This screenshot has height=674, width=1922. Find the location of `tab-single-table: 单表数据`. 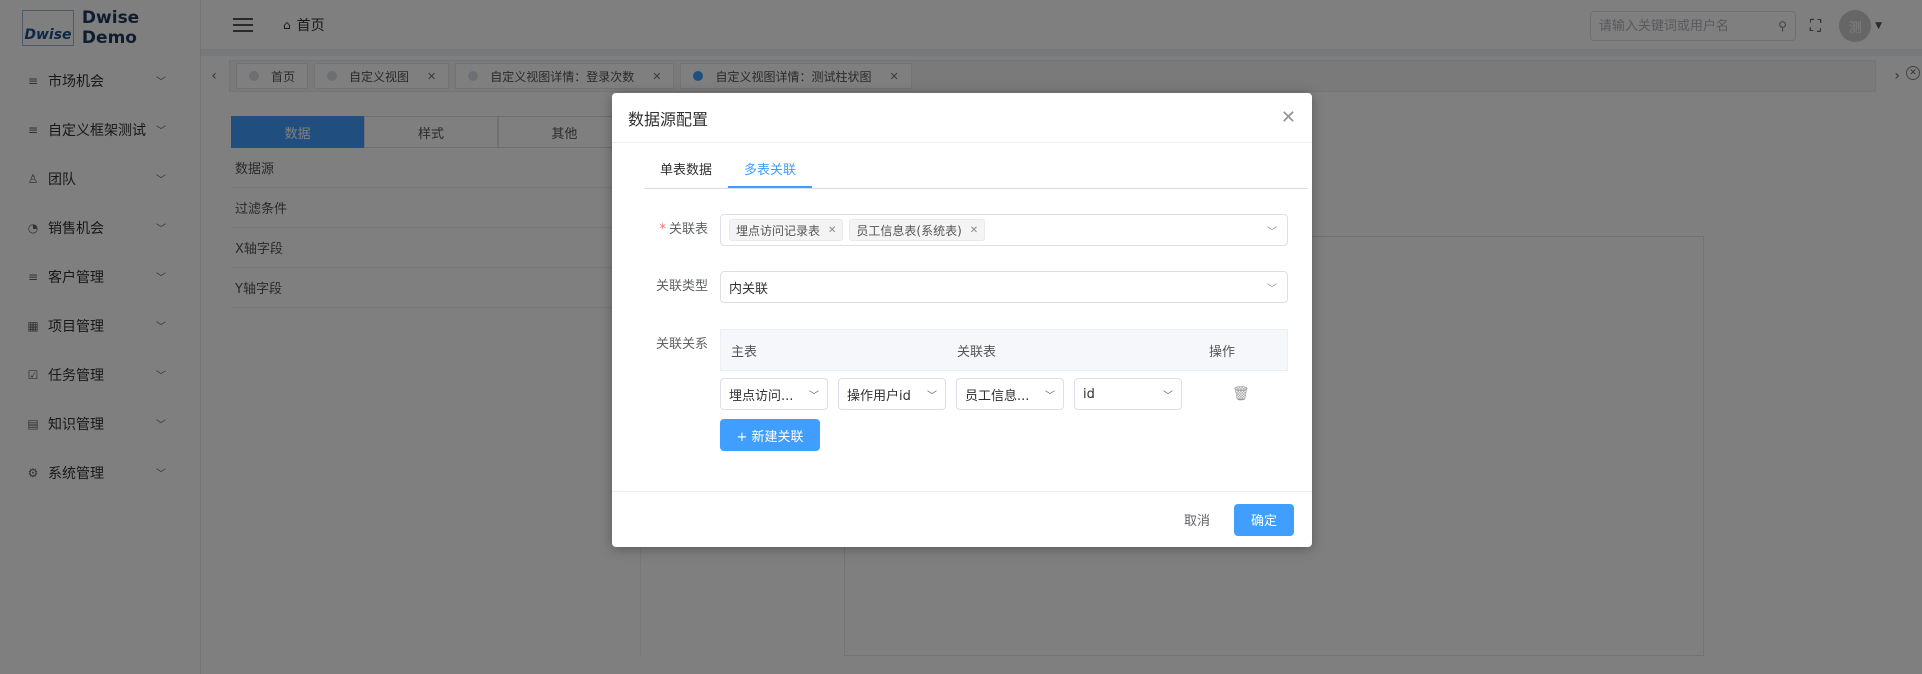

tab-single-table: 单表数据 is located at coordinates (686, 171).